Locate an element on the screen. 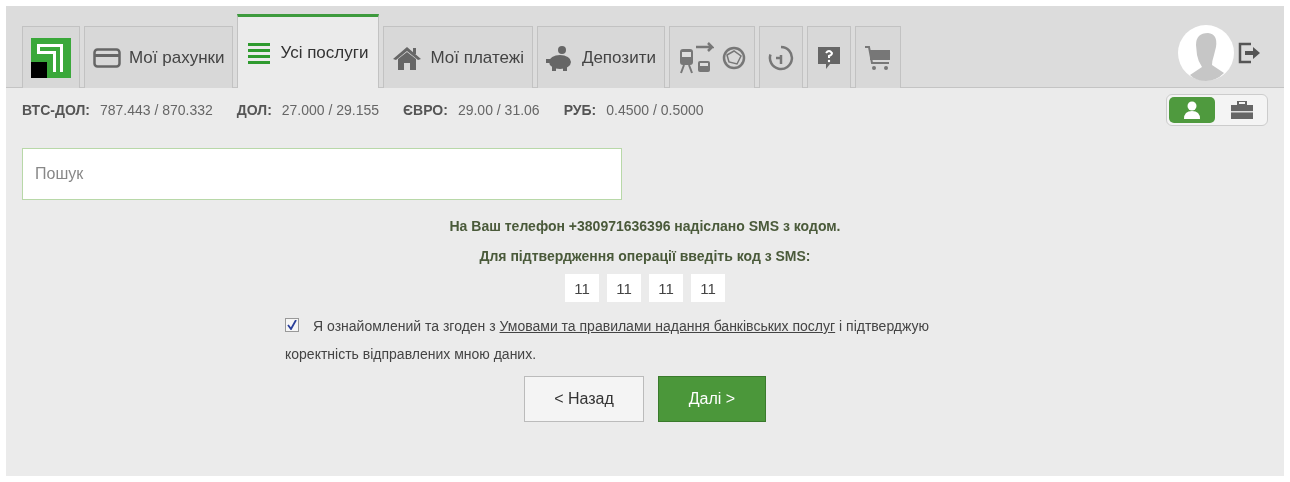 The height and width of the screenshot is (482, 1290). globe-icon is located at coordinates (733, 57).